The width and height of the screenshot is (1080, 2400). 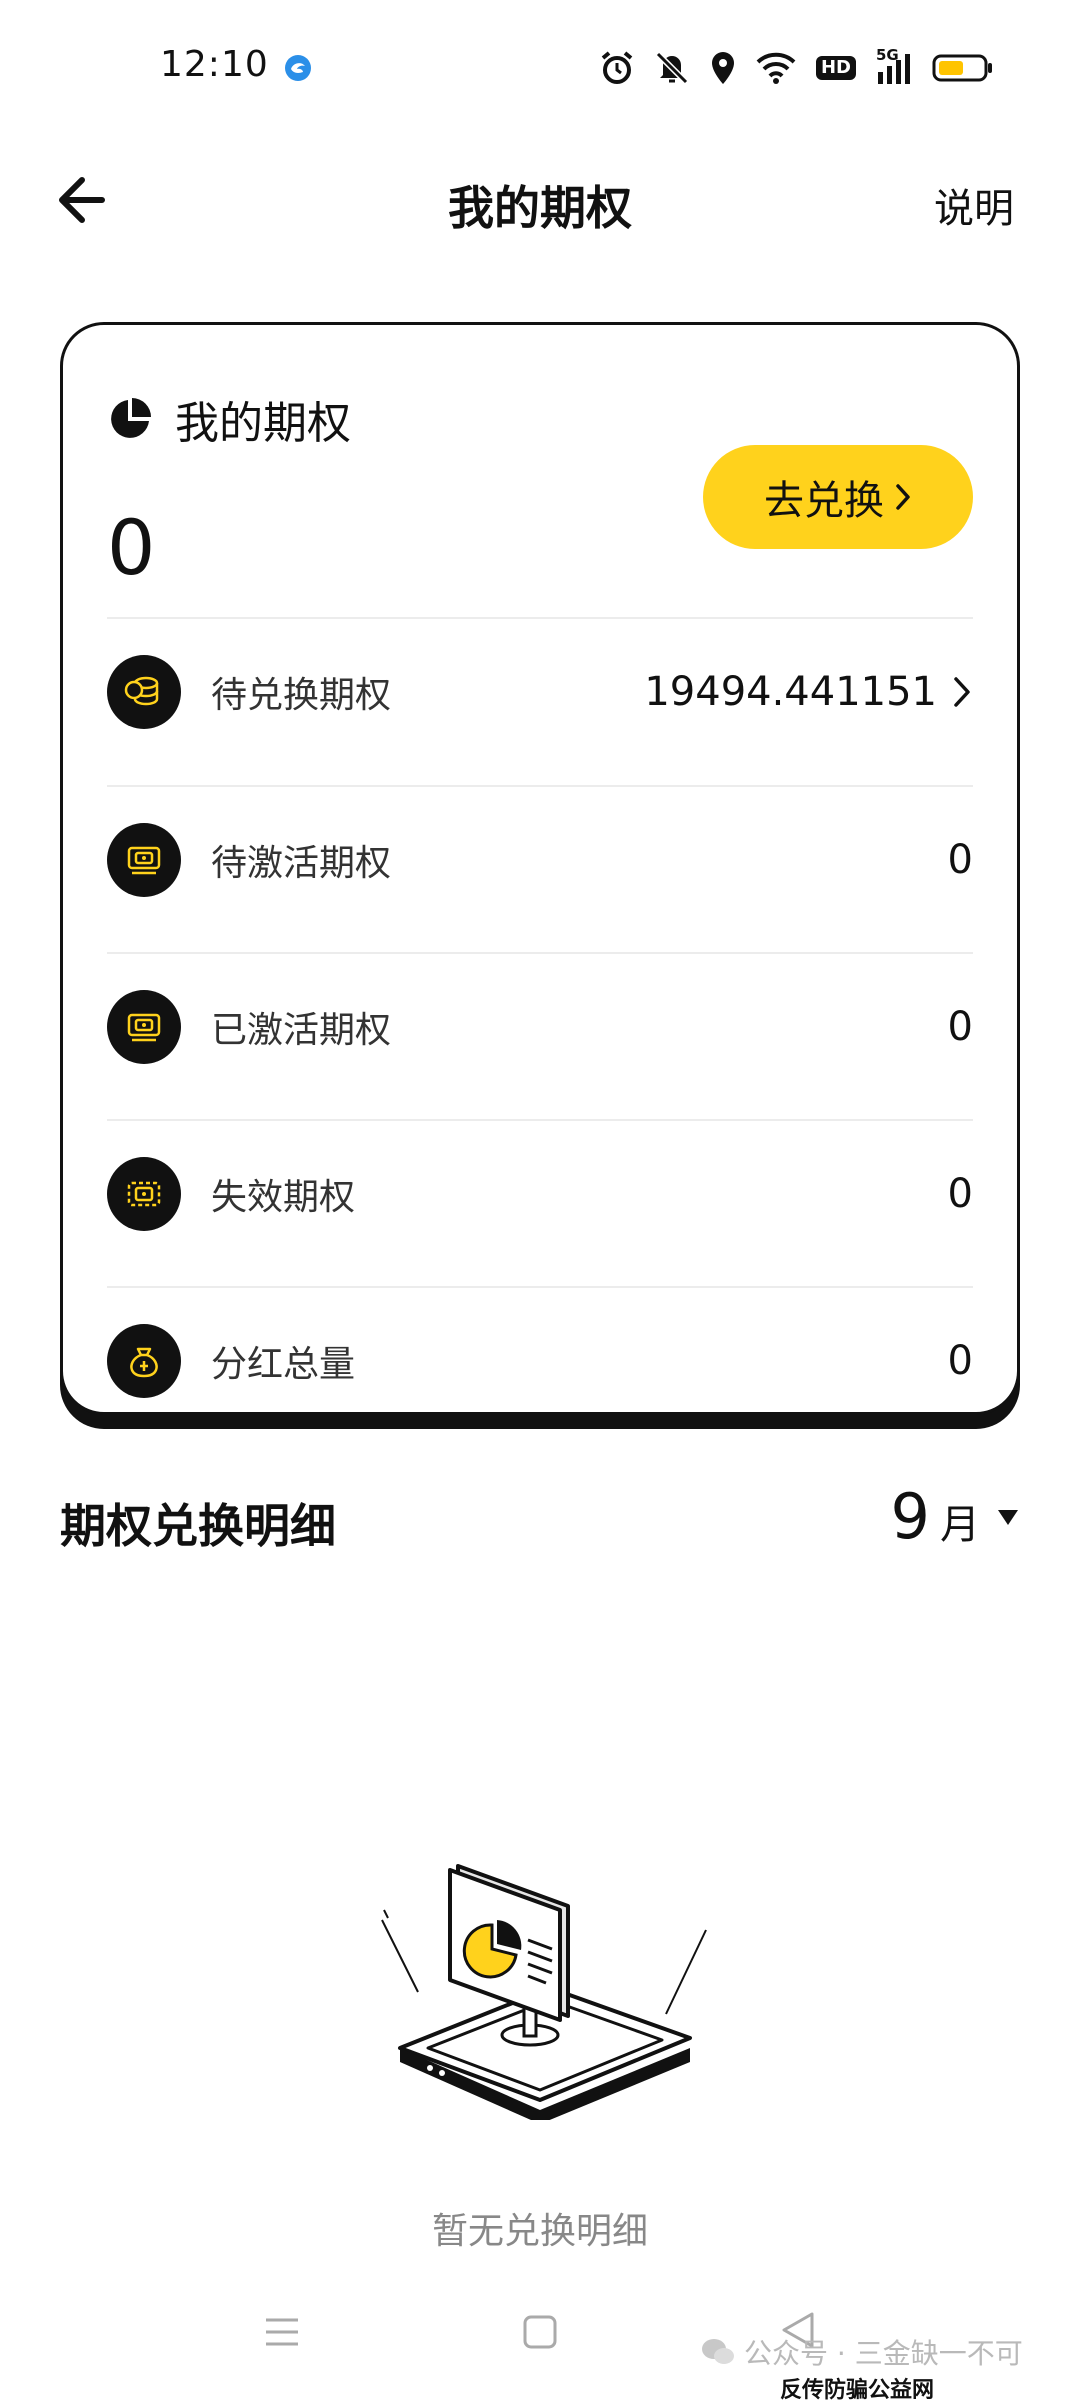 What do you see at coordinates (540, 691) in the screenshot?
I see `list-item-pending-exchange: 待兑换期权 19494.441151` at bounding box center [540, 691].